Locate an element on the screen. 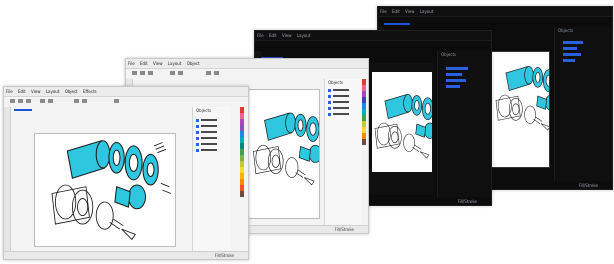 The image size is (614, 264). menu-bar: File Edit View Layout Object Effects is located at coordinates (126, 92).